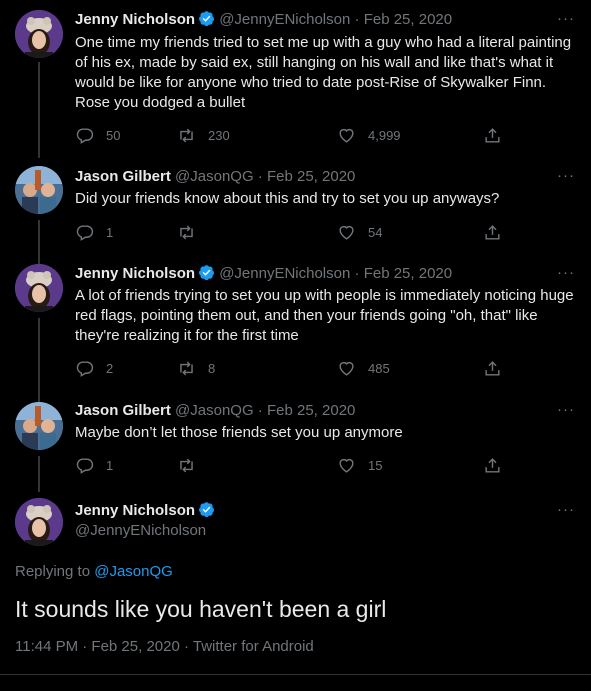 Image resolution: width=591 pixels, height=691 pixels. What do you see at coordinates (290, 135) in the screenshot?
I see `tweet-actions: 50 230 4,999` at bounding box center [290, 135].